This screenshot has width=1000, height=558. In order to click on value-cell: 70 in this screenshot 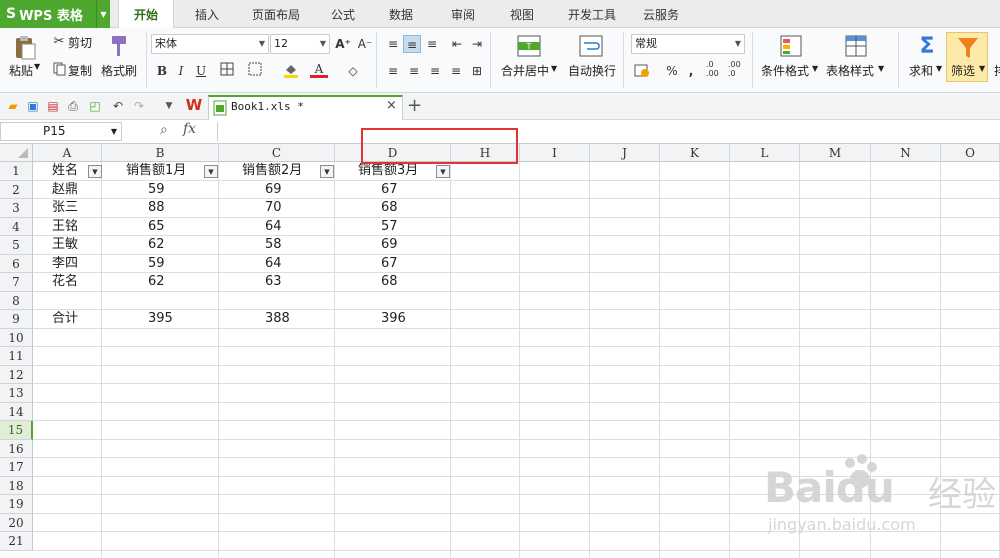, I will do `click(273, 208)`.